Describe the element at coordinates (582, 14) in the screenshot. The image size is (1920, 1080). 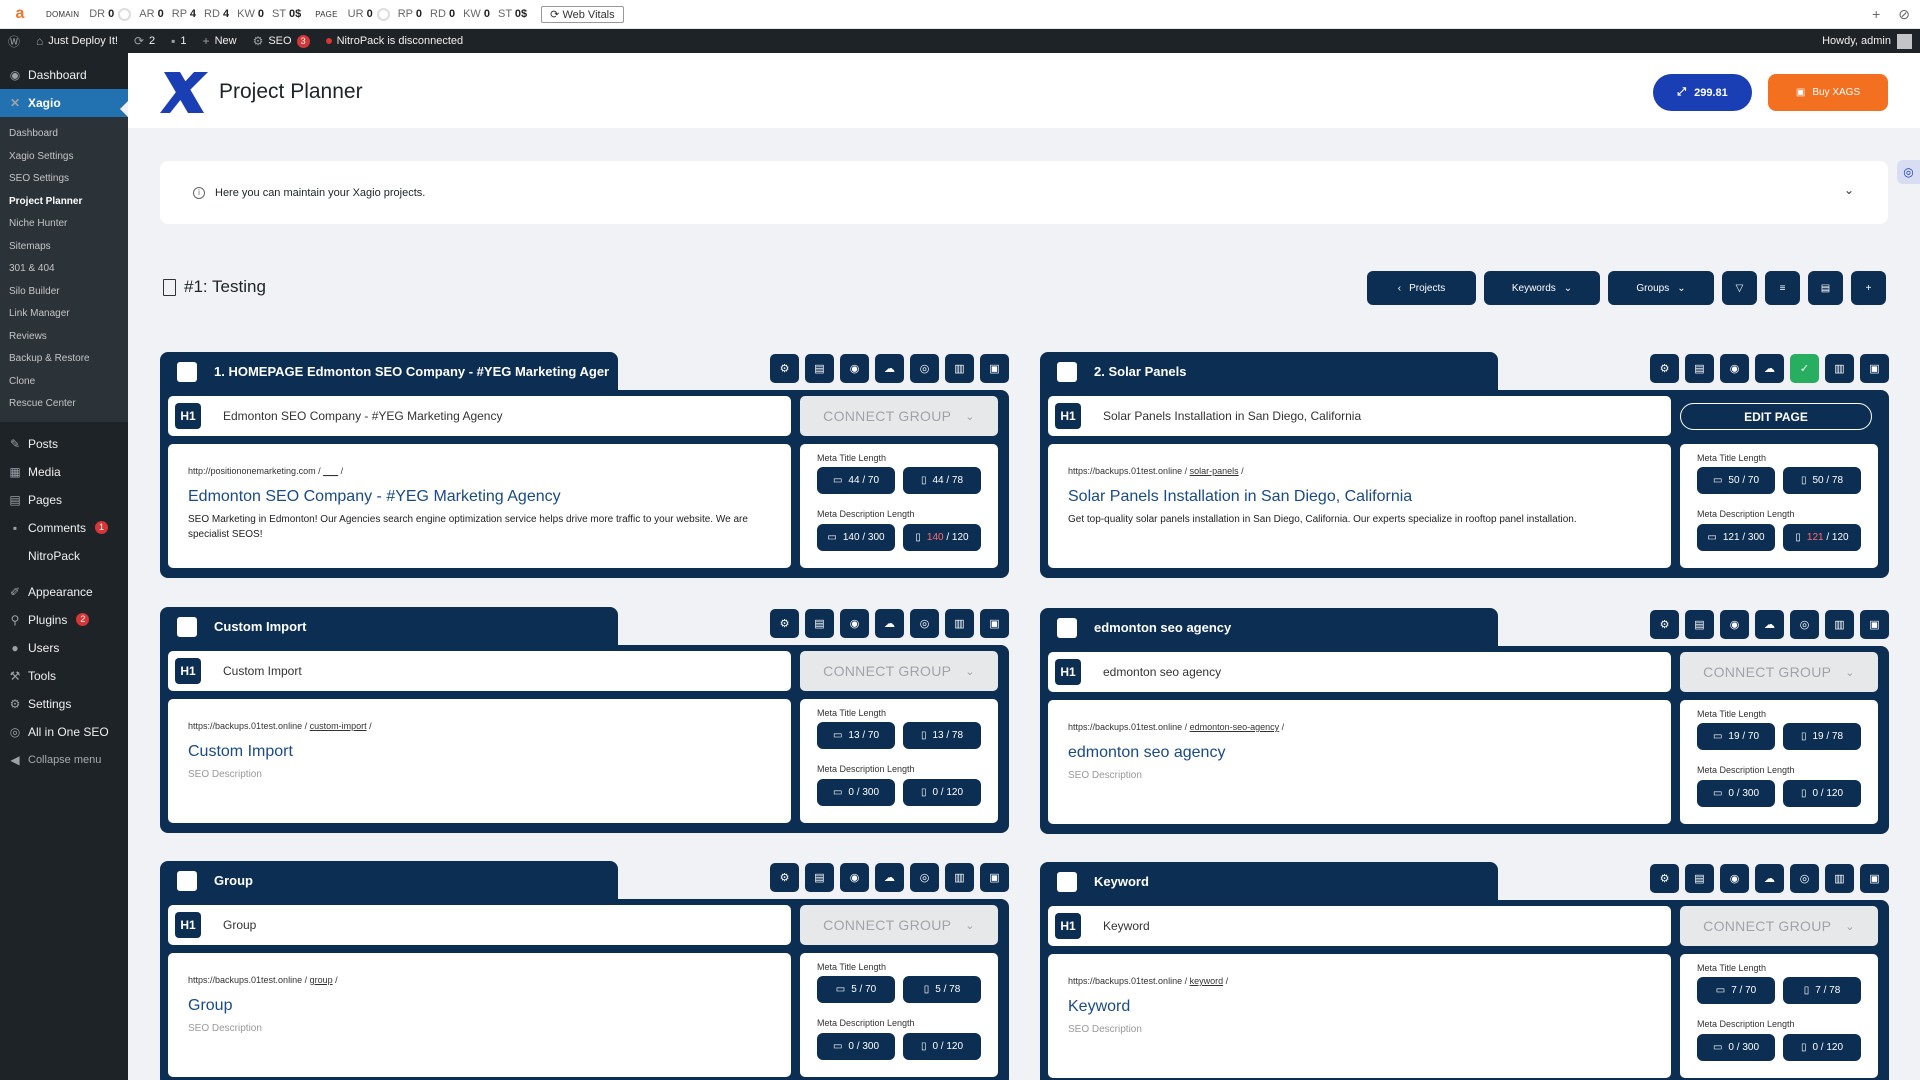
I see `web-vitals-button: ⟳ Web Vitals` at that location.